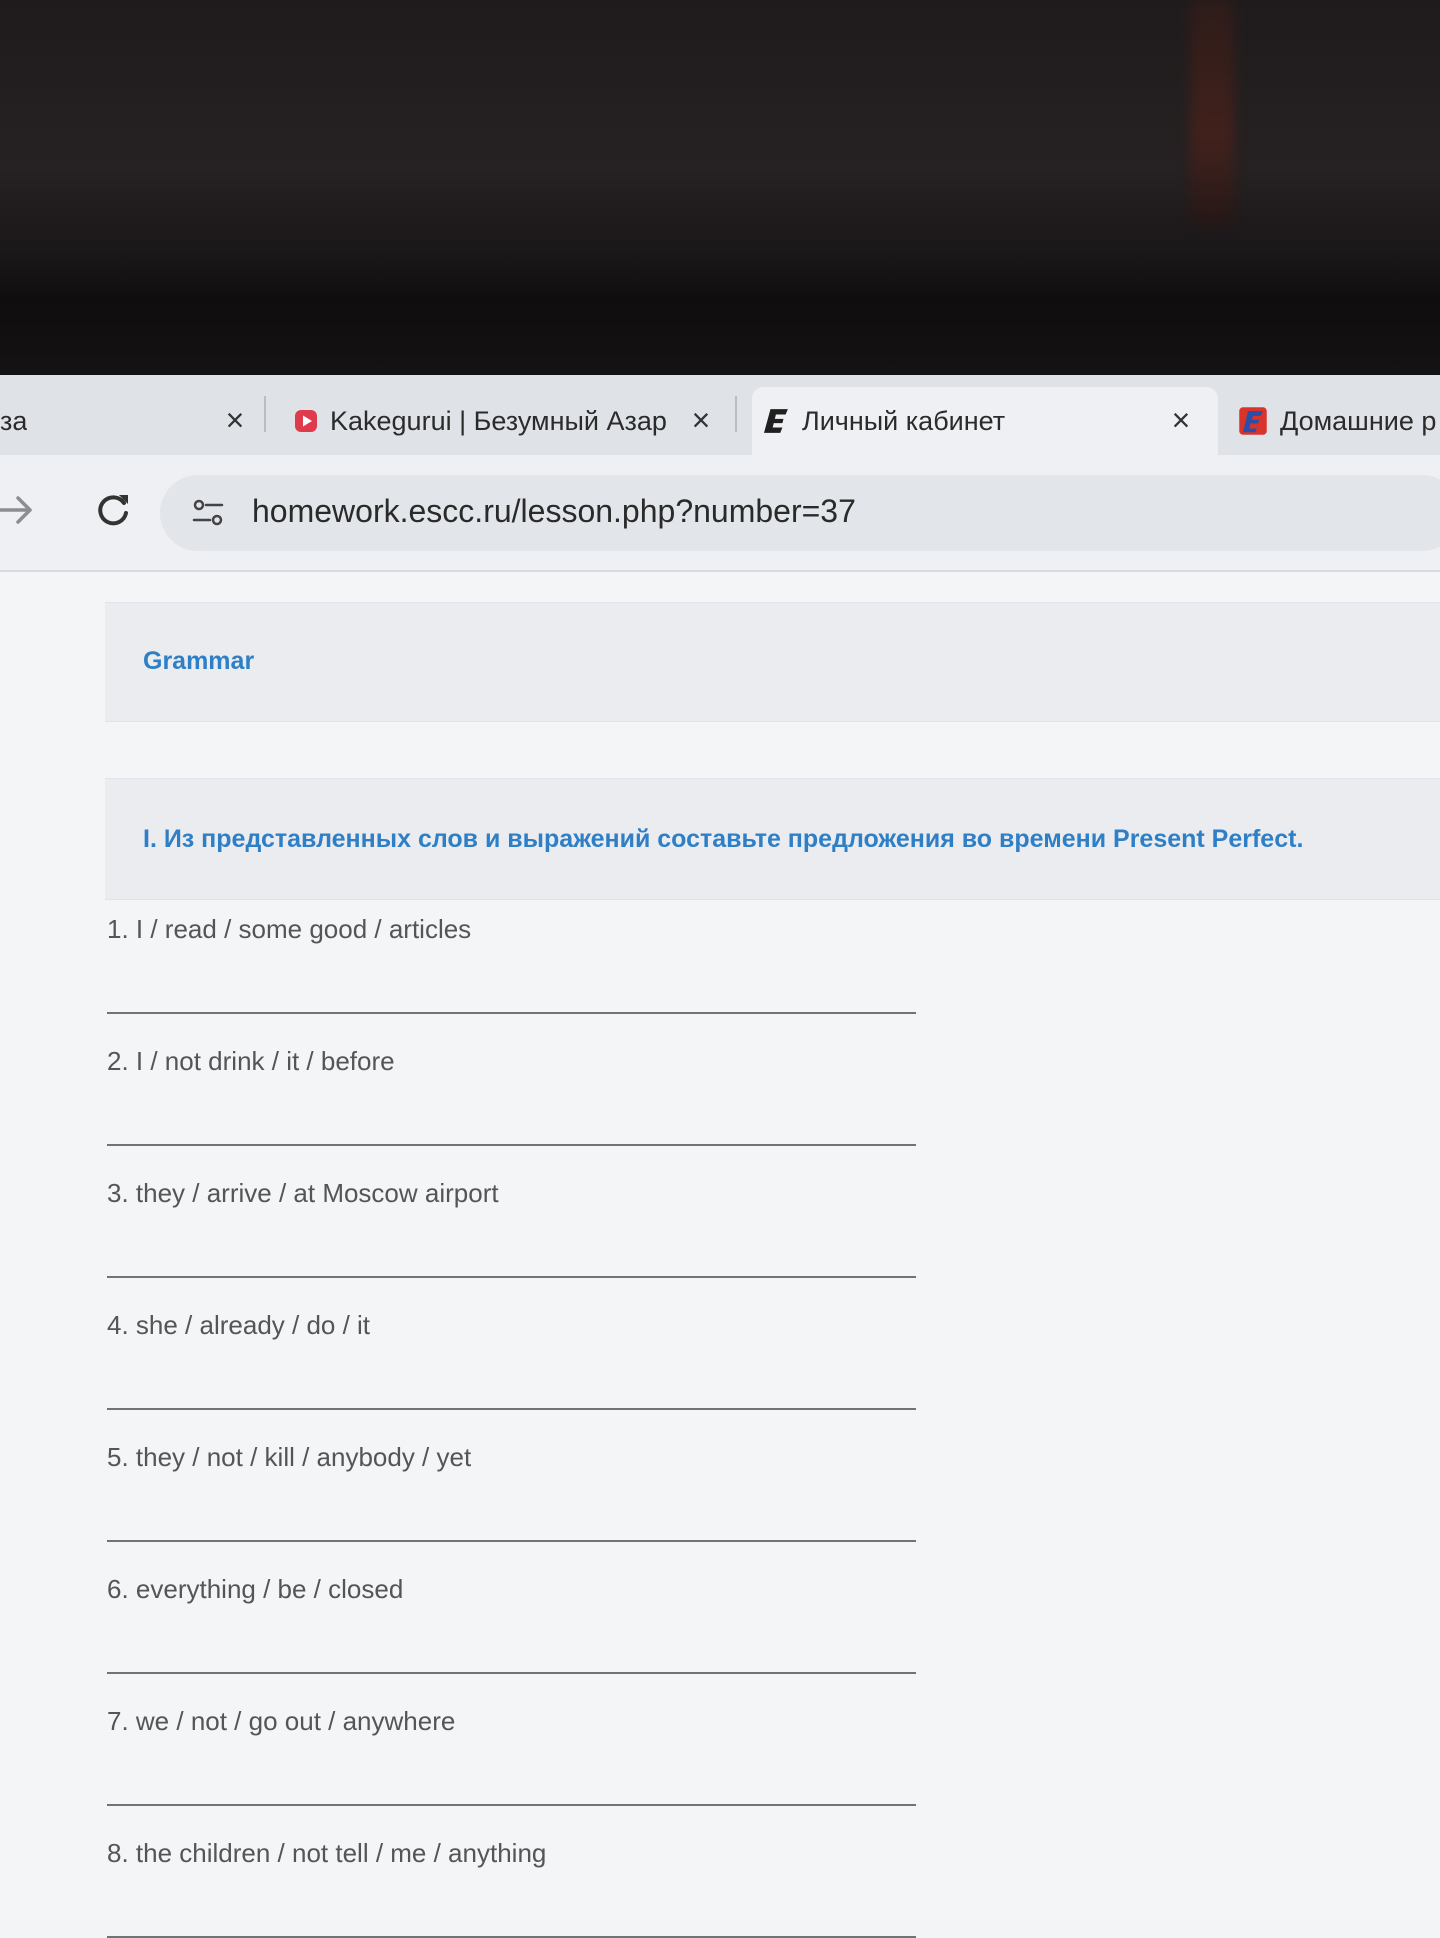  I want to click on background-glow, so click(1212, 112).